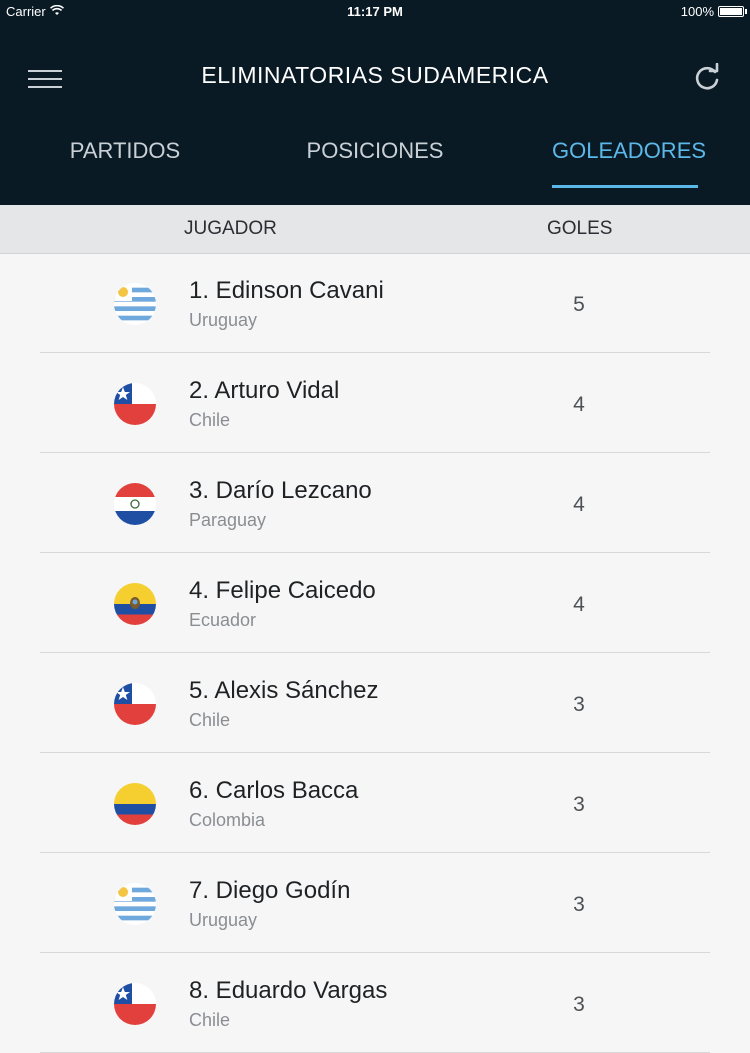 The width and height of the screenshot is (750, 1053). Describe the element at coordinates (629, 164) in the screenshot. I see `tab-goleadores: GOLEADORES` at that location.